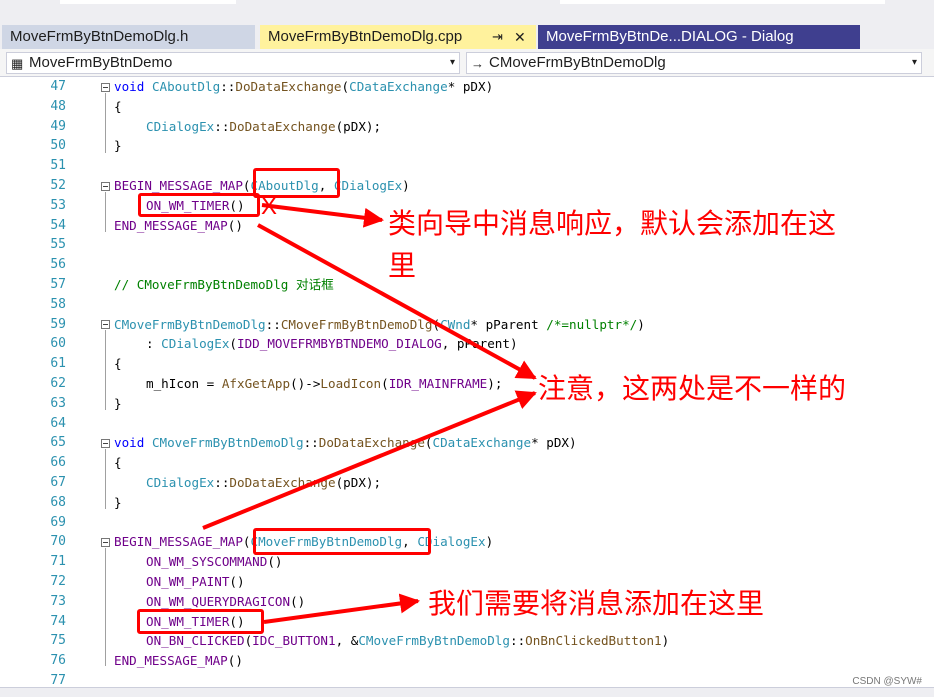  What do you see at coordinates (887, 681) in the screenshot?
I see `watermark: CSDN @SYW#` at bounding box center [887, 681].